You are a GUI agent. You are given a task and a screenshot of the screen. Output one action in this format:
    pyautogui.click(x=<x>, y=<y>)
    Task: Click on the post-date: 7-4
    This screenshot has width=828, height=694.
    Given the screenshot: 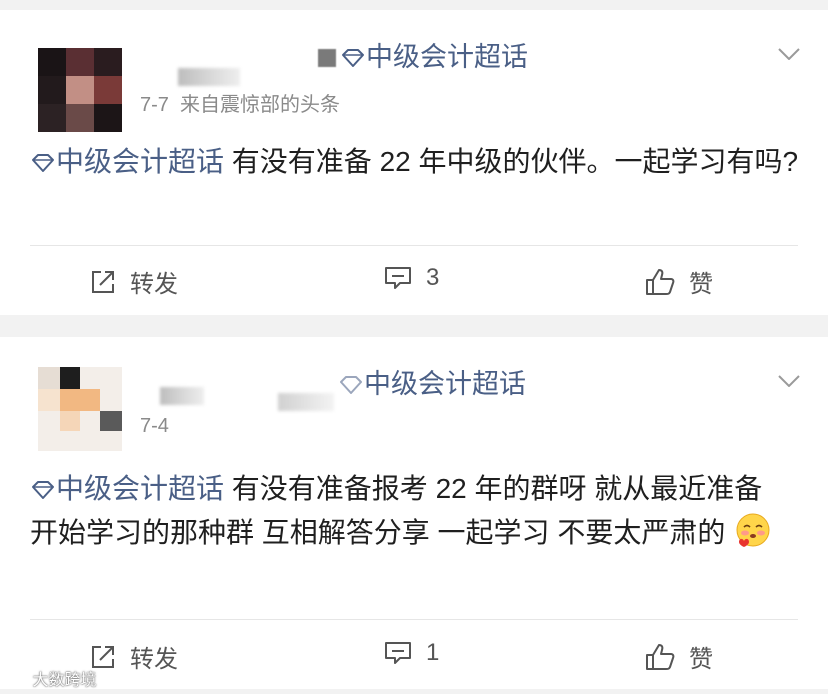 What is the action you would take?
    pyautogui.click(x=154, y=426)
    